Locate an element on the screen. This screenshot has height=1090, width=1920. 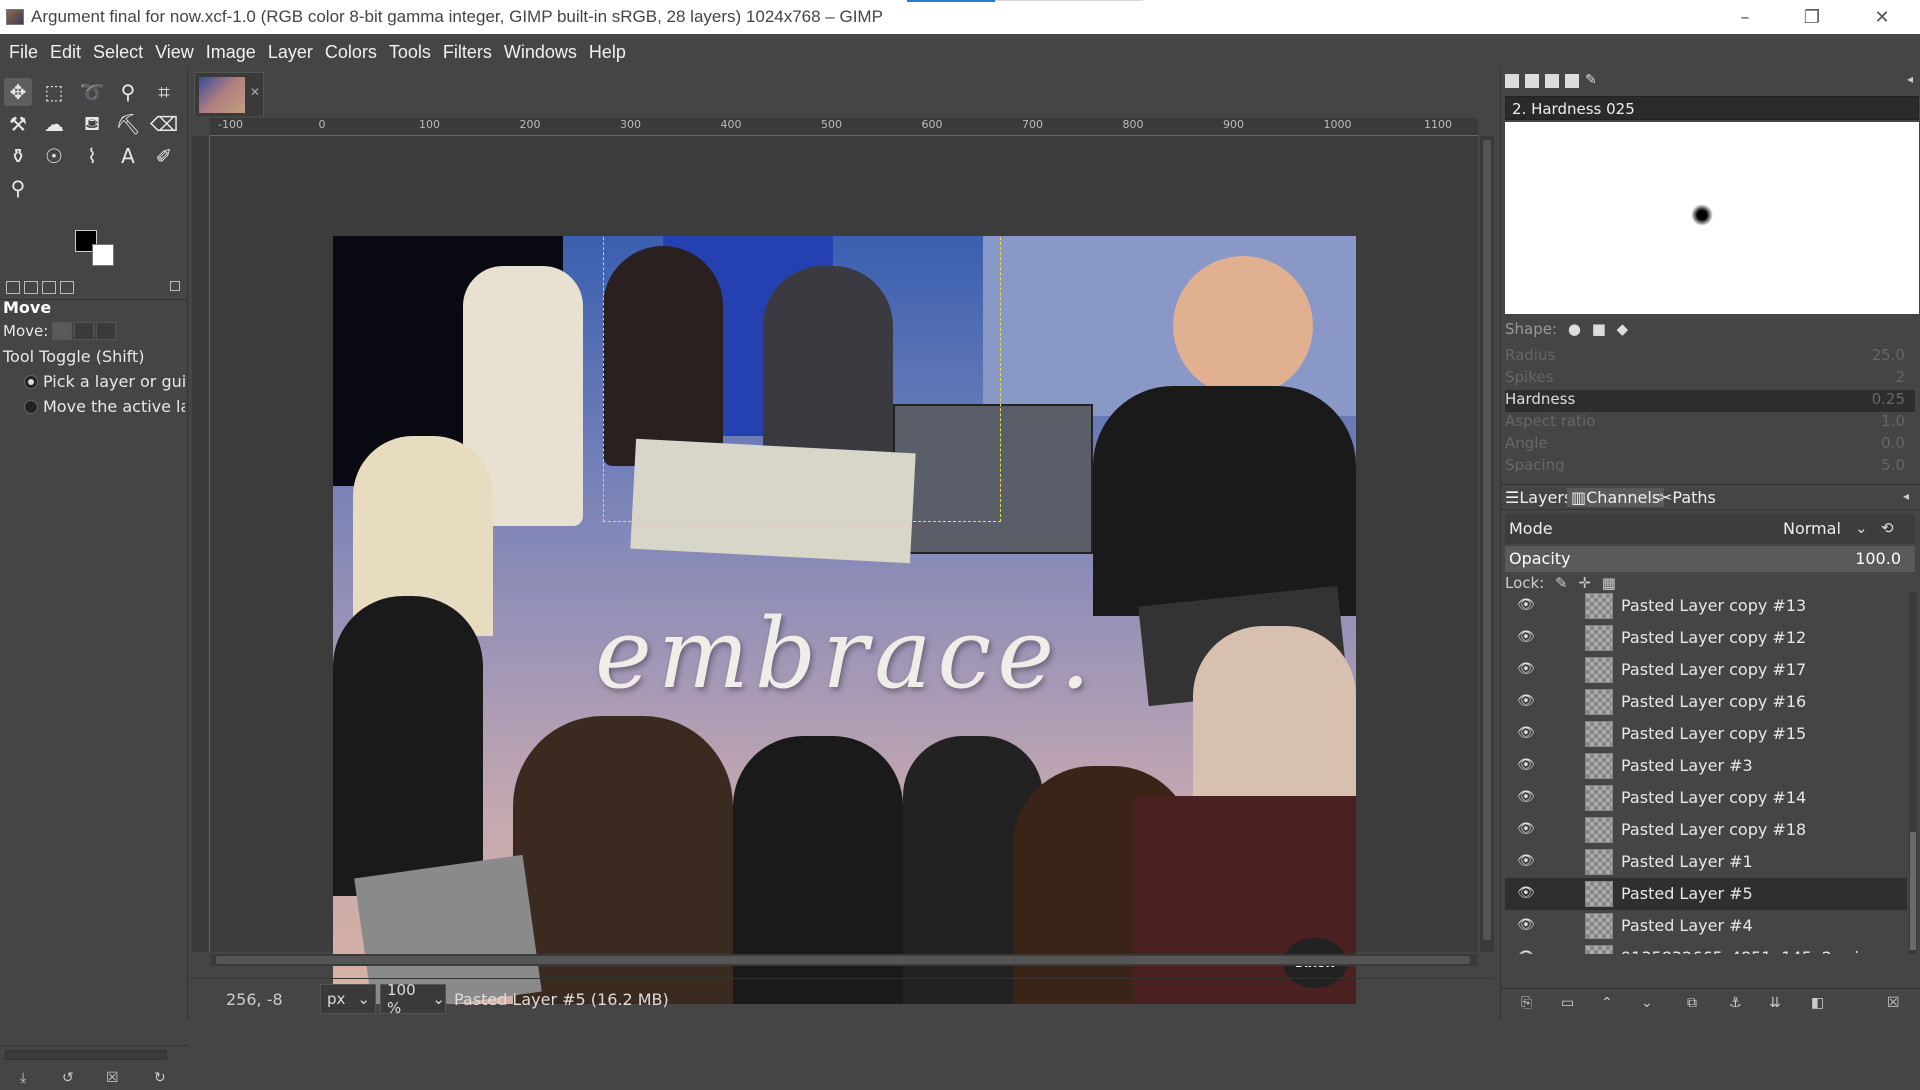
layer-name: Pasted Layer #5 is located at coordinates (1687, 893).